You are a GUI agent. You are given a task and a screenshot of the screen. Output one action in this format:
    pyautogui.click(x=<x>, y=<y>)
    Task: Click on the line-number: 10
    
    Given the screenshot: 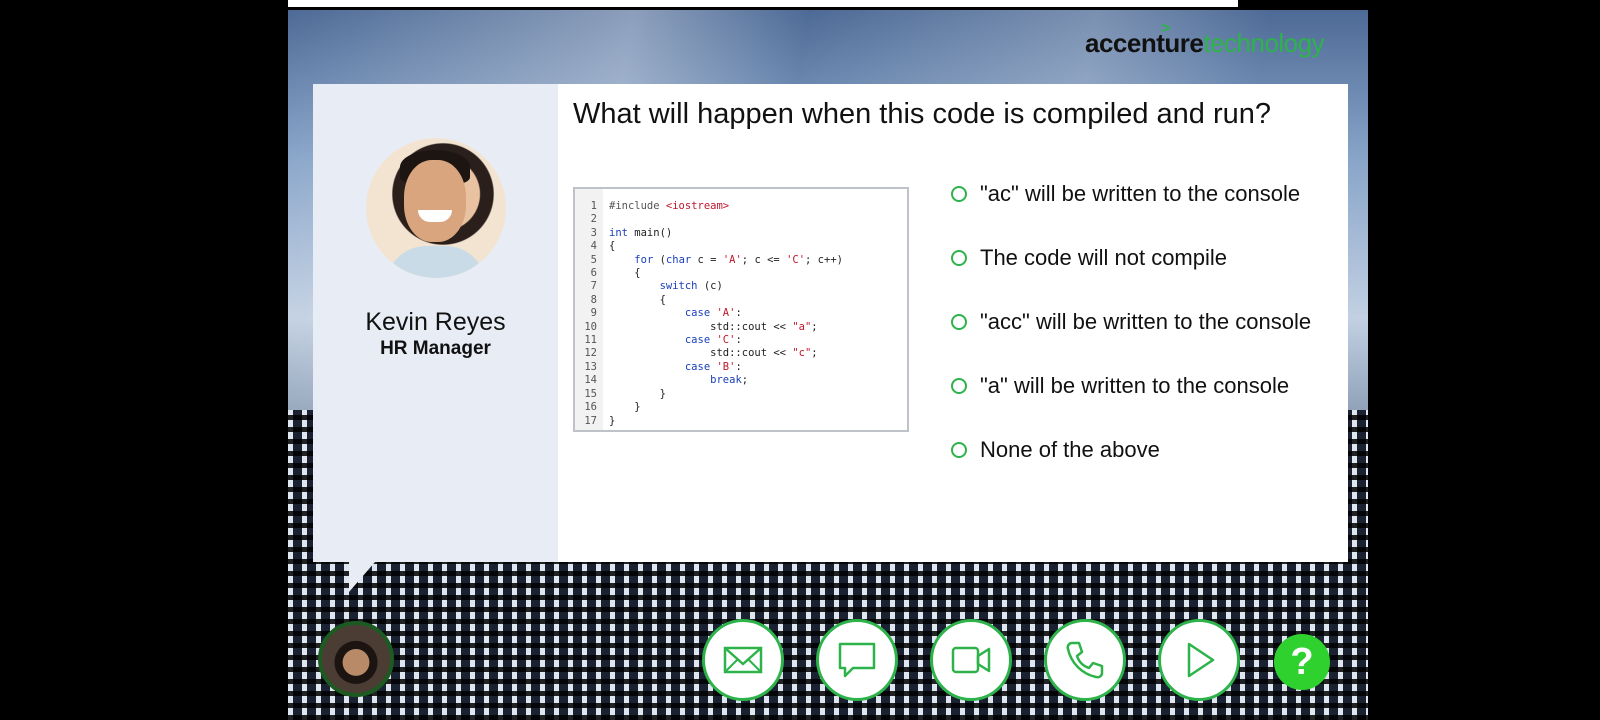 What is the action you would take?
    pyautogui.click(x=590, y=326)
    